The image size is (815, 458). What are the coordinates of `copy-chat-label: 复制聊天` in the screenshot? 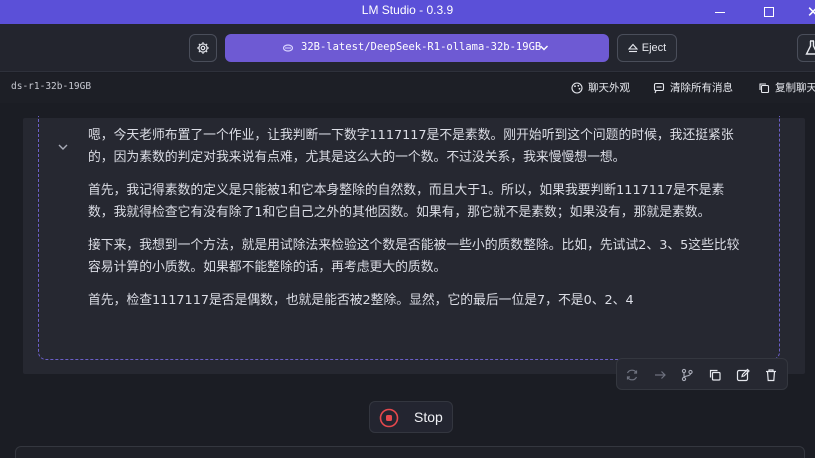 It's located at (795, 88).